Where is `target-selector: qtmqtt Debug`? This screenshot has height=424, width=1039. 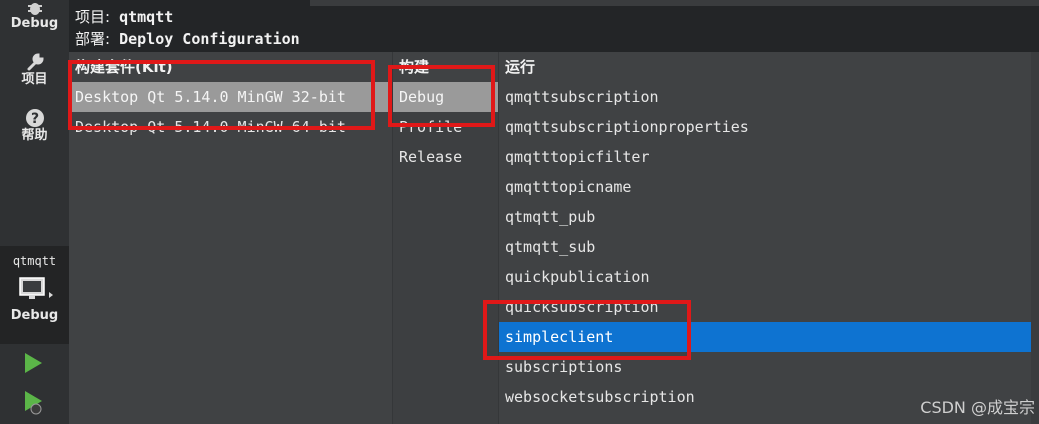 target-selector: qtmqtt Debug is located at coordinates (34, 295).